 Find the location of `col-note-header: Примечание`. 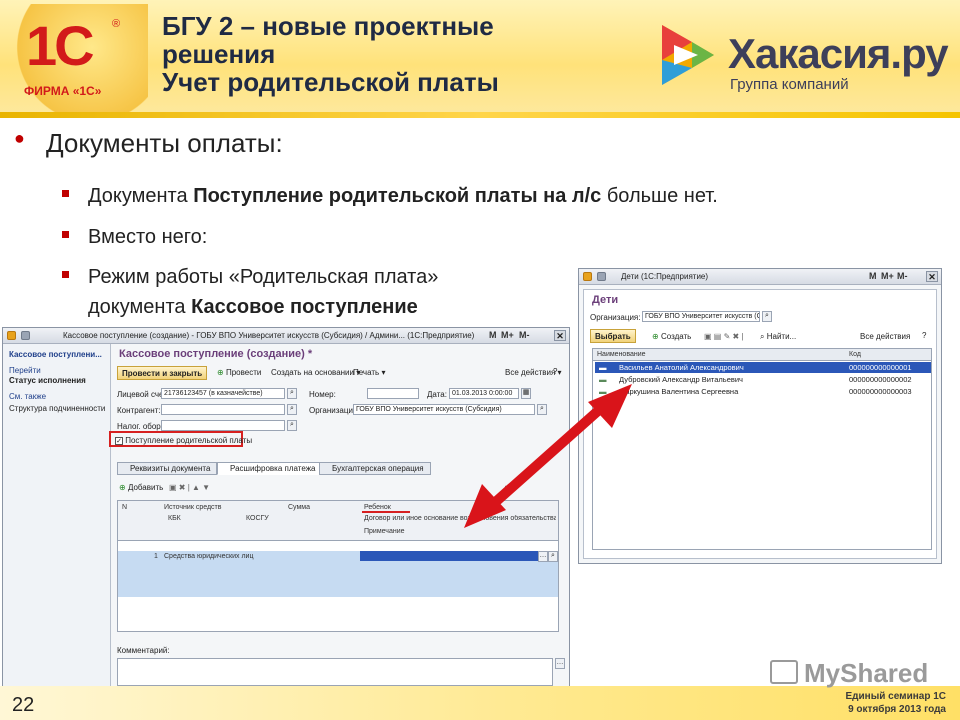

col-note-header: Примечание is located at coordinates (384, 531).